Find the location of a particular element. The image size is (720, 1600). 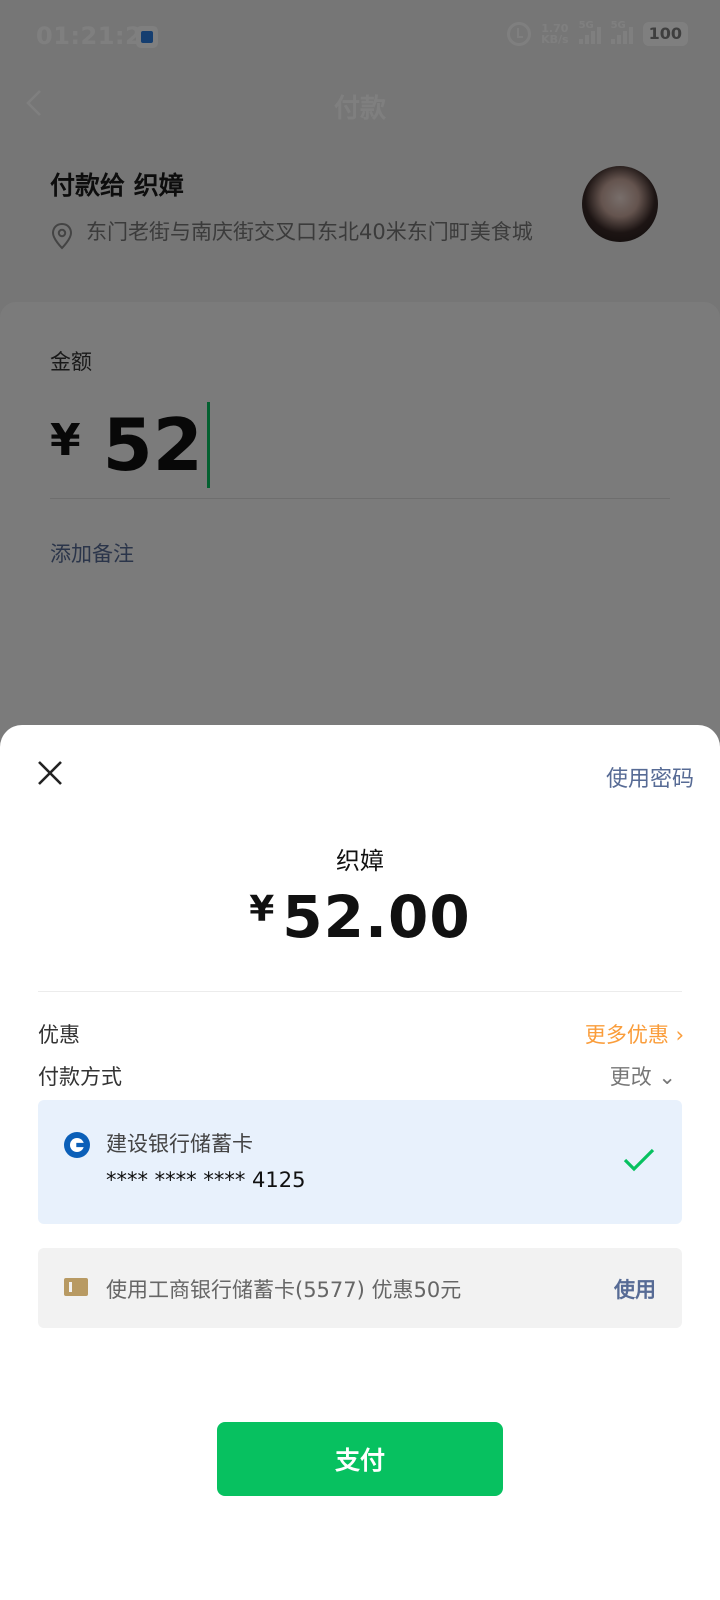

payment-method-label: 付款方式 is located at coordinates (80, 1077).